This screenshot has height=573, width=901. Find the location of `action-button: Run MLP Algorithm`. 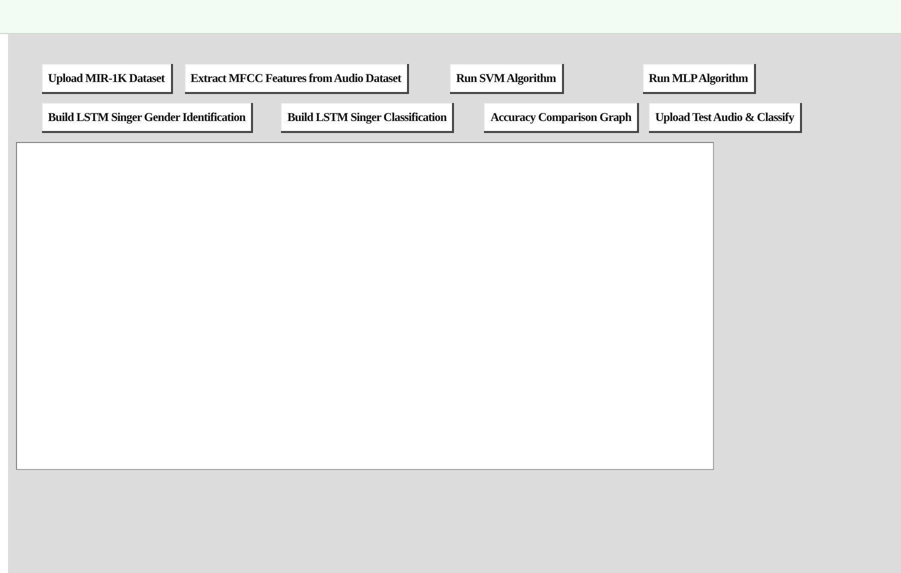

action-button: Run MLP Algorithm is located at coordinates (699, 79).